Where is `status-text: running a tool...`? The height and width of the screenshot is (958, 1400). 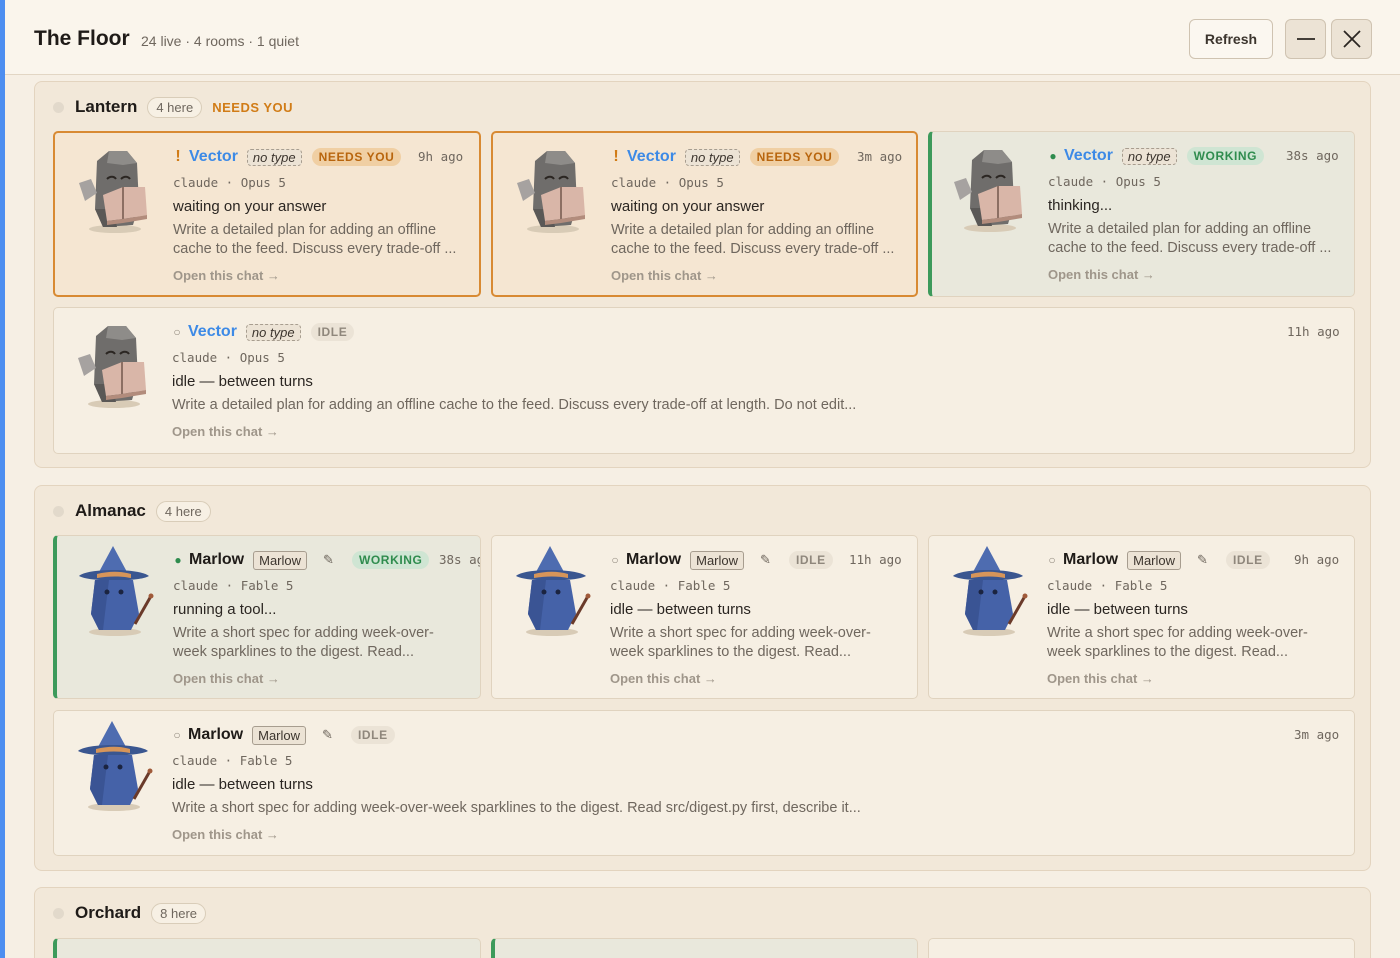
status-text: running a tool... is located at coordinates (225, 609).